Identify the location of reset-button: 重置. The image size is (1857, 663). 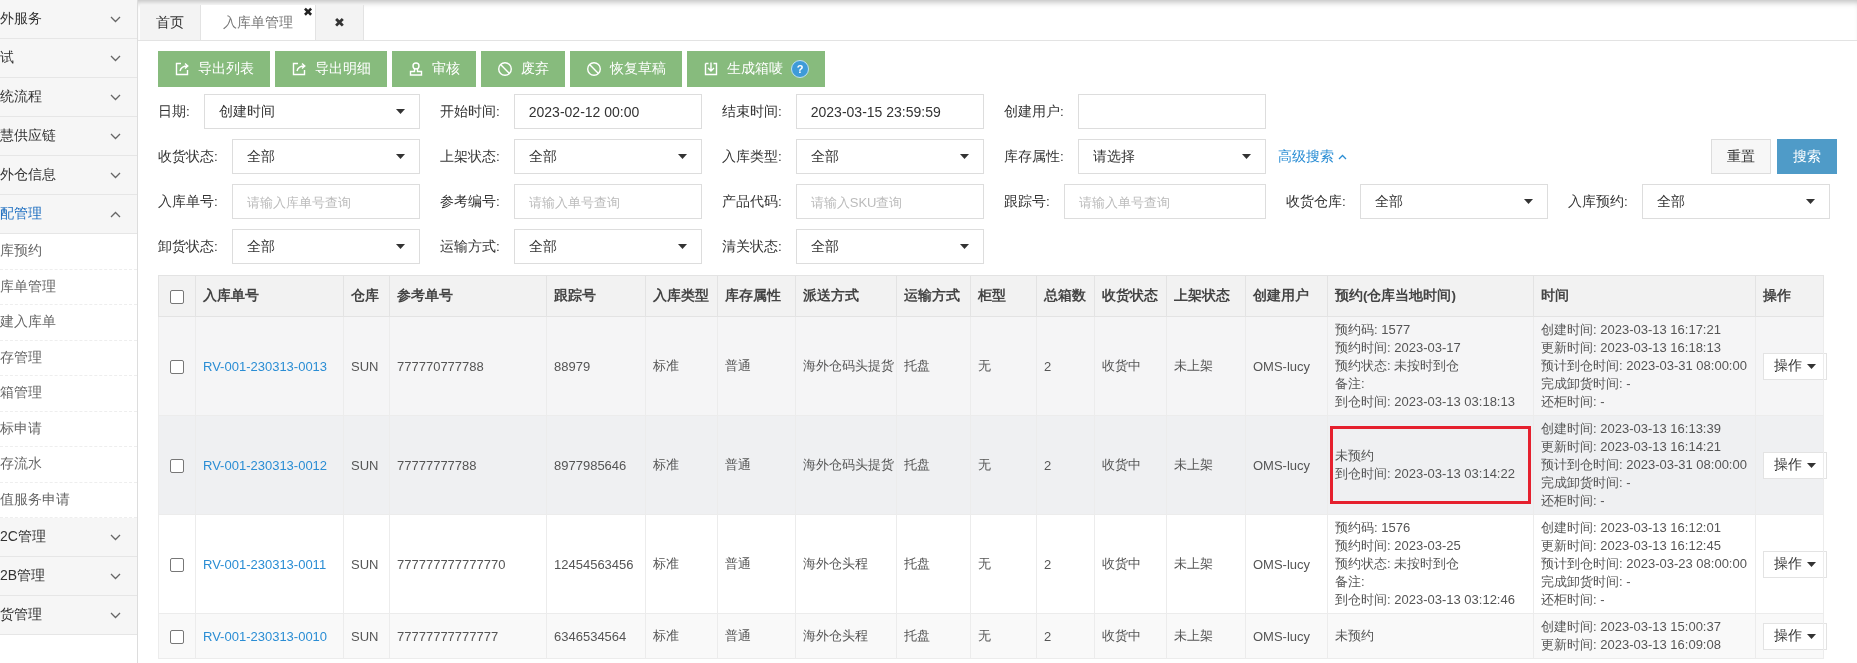
(1741, 156).